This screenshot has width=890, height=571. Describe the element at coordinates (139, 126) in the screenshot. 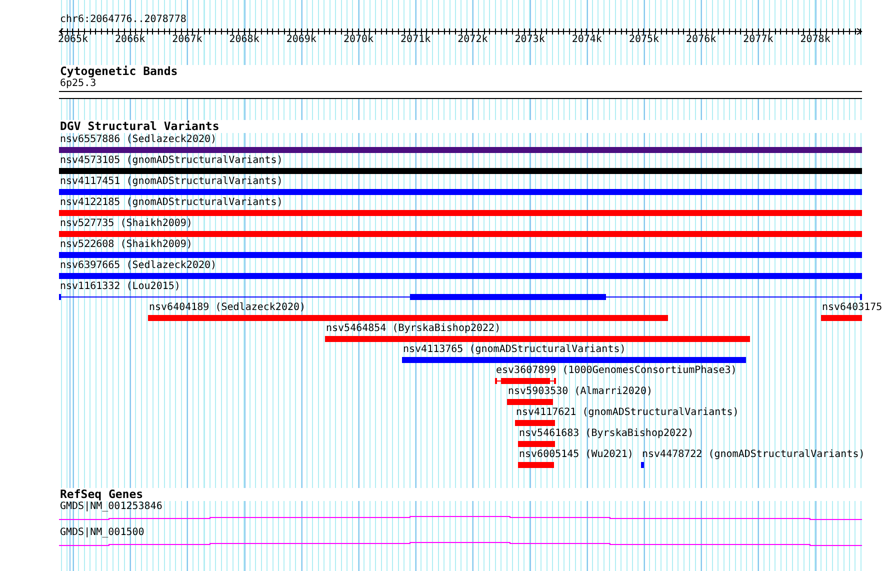

I see `track-title: DGV Structural Variants` at that location.